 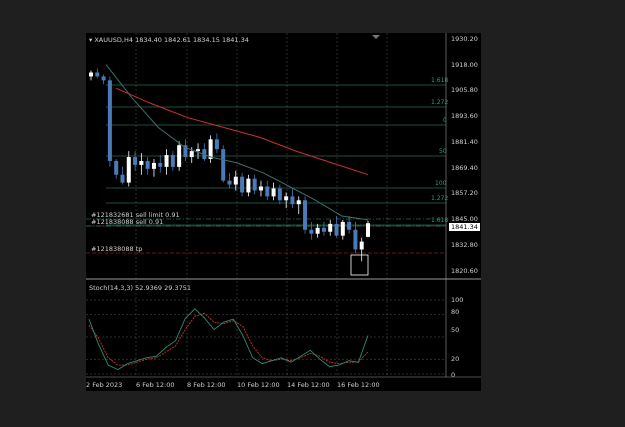 I want to click on high-value: 1842.61, so click(x=177, y=40).